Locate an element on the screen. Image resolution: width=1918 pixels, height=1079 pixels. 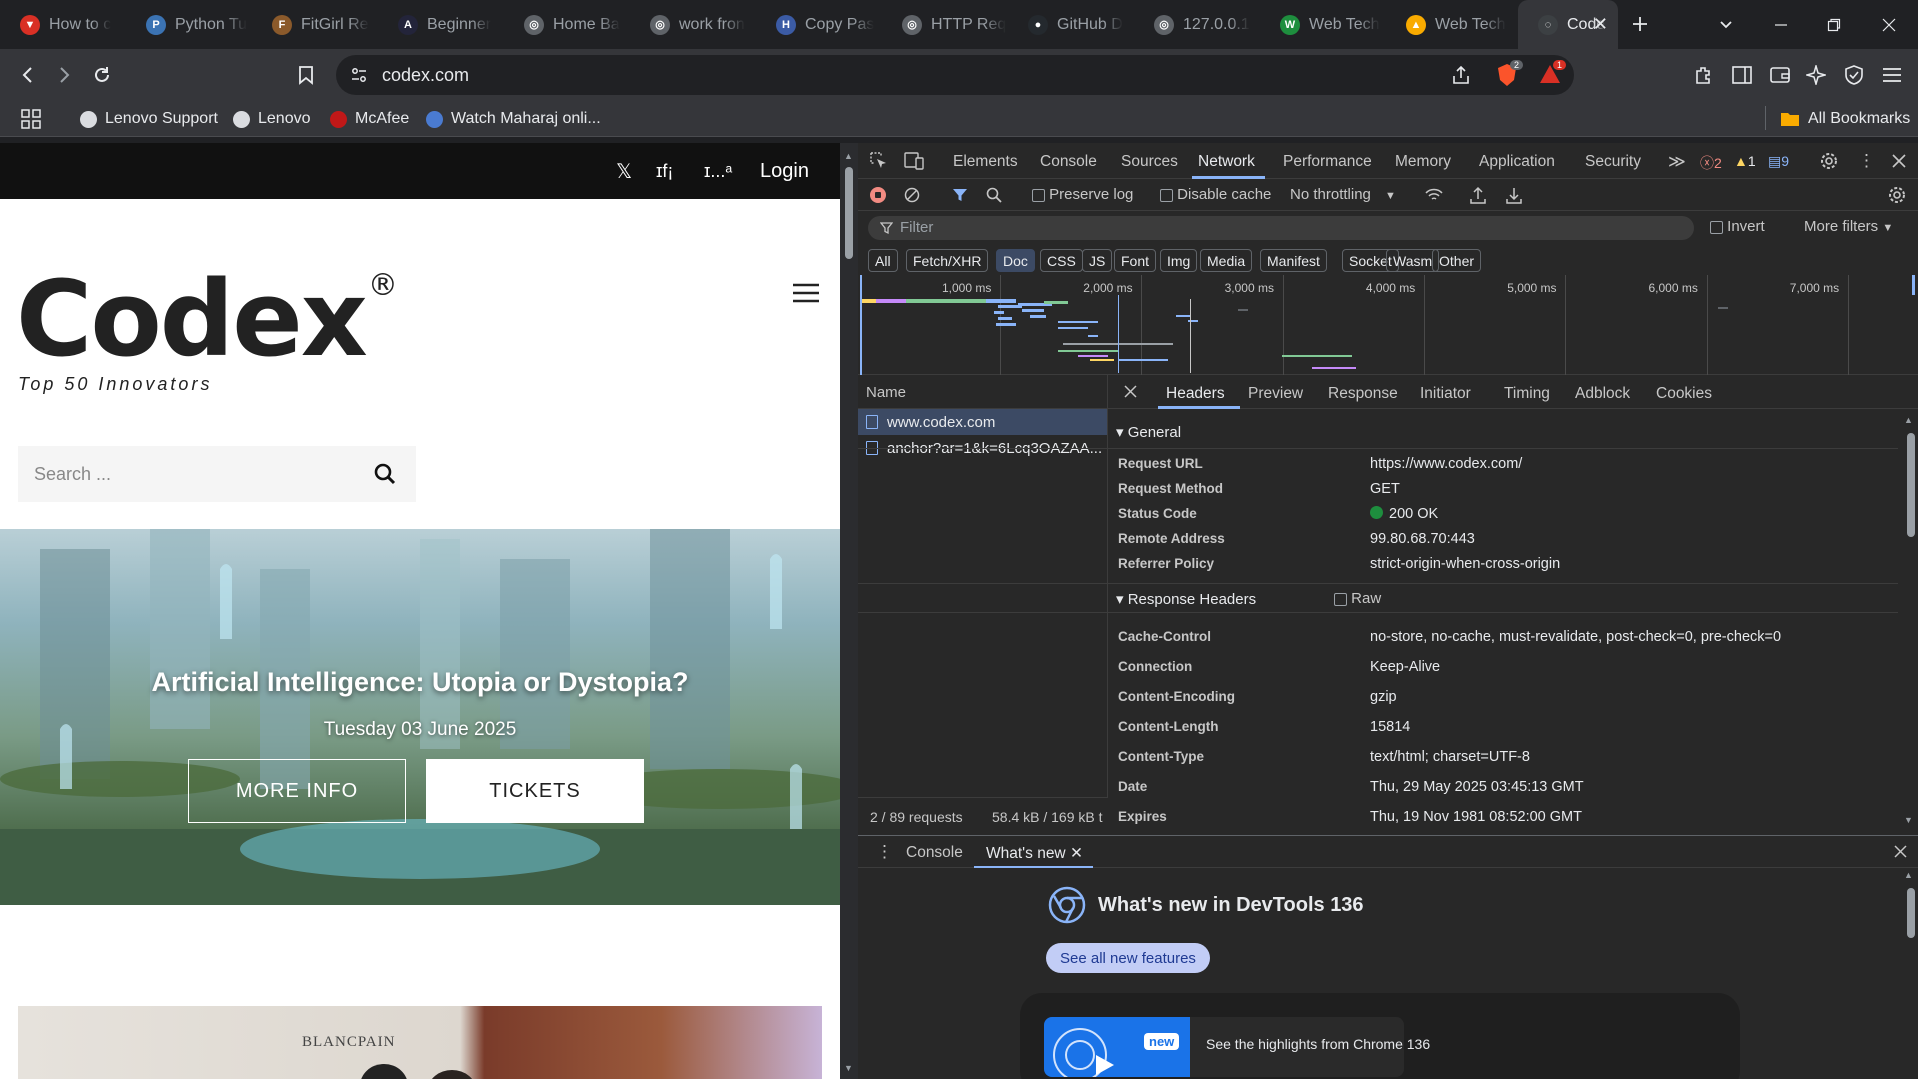
message-count: ▤9 is located at coordinates (1778, 161).